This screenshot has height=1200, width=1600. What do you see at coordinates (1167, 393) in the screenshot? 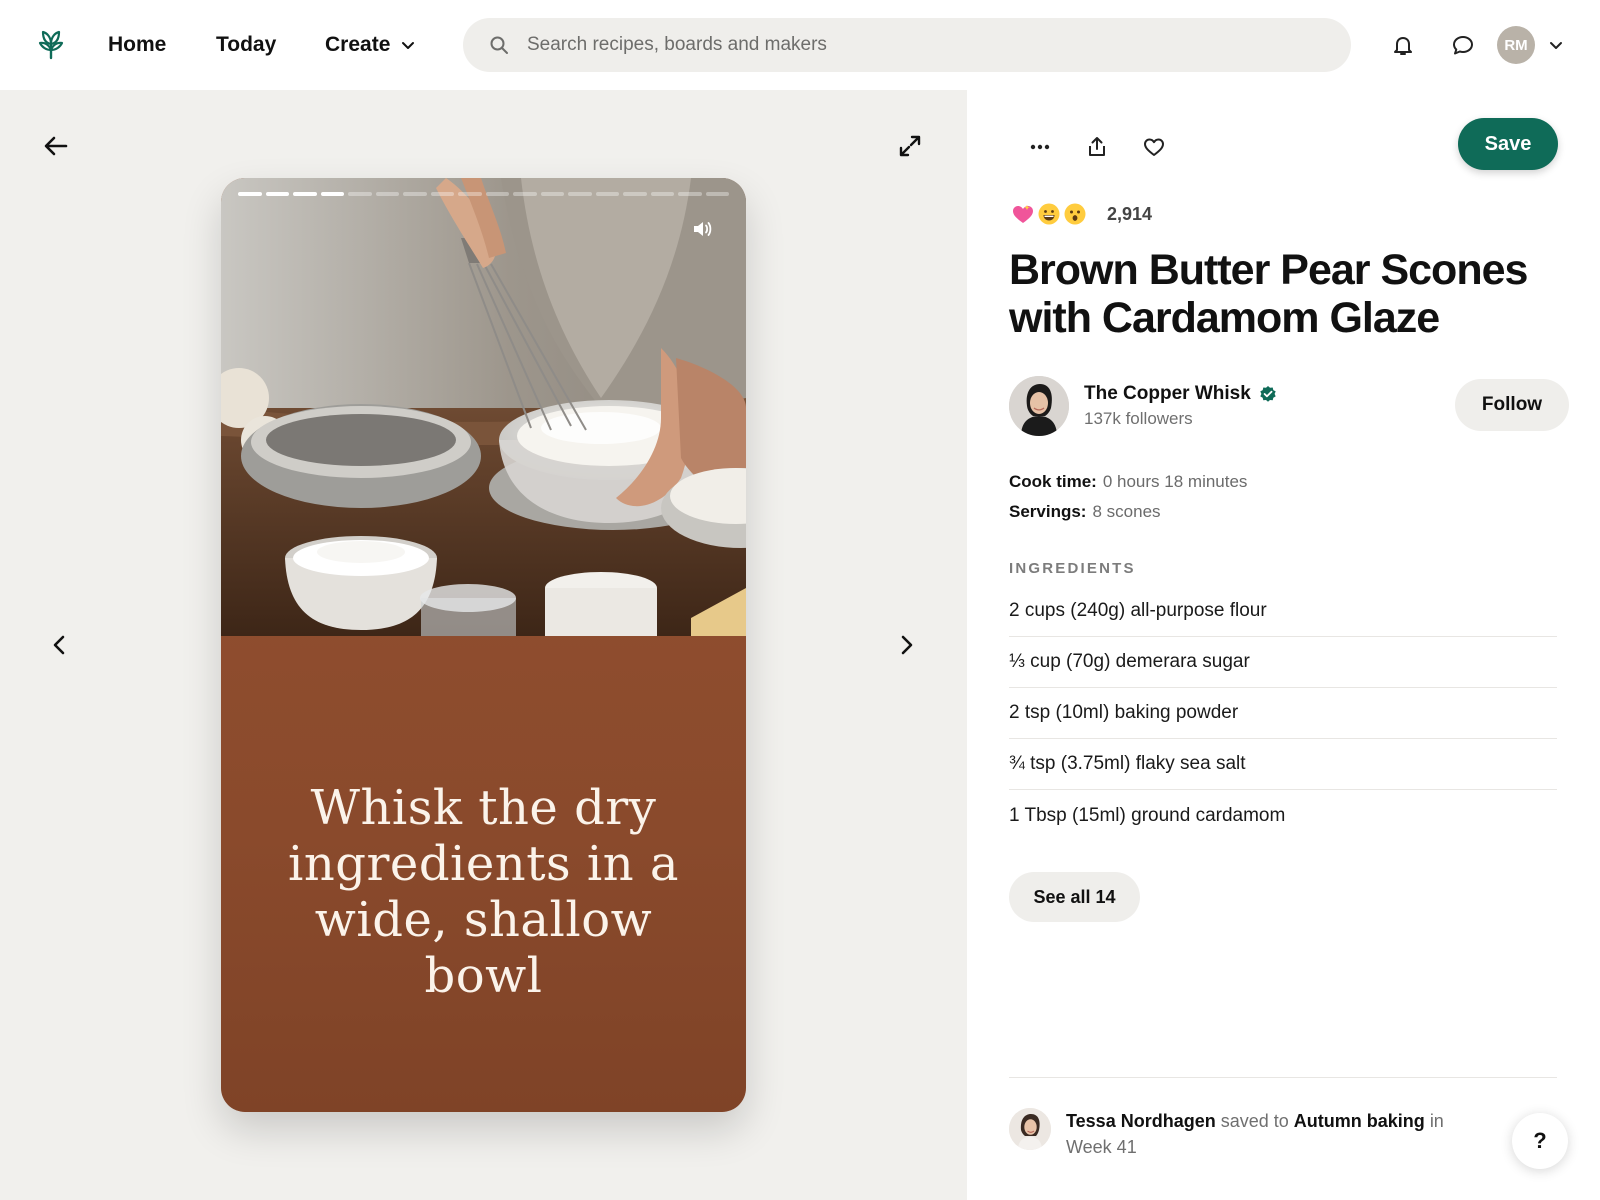
I see `creator-name: The Copper Whisk` at bounding box center [1167, 393].